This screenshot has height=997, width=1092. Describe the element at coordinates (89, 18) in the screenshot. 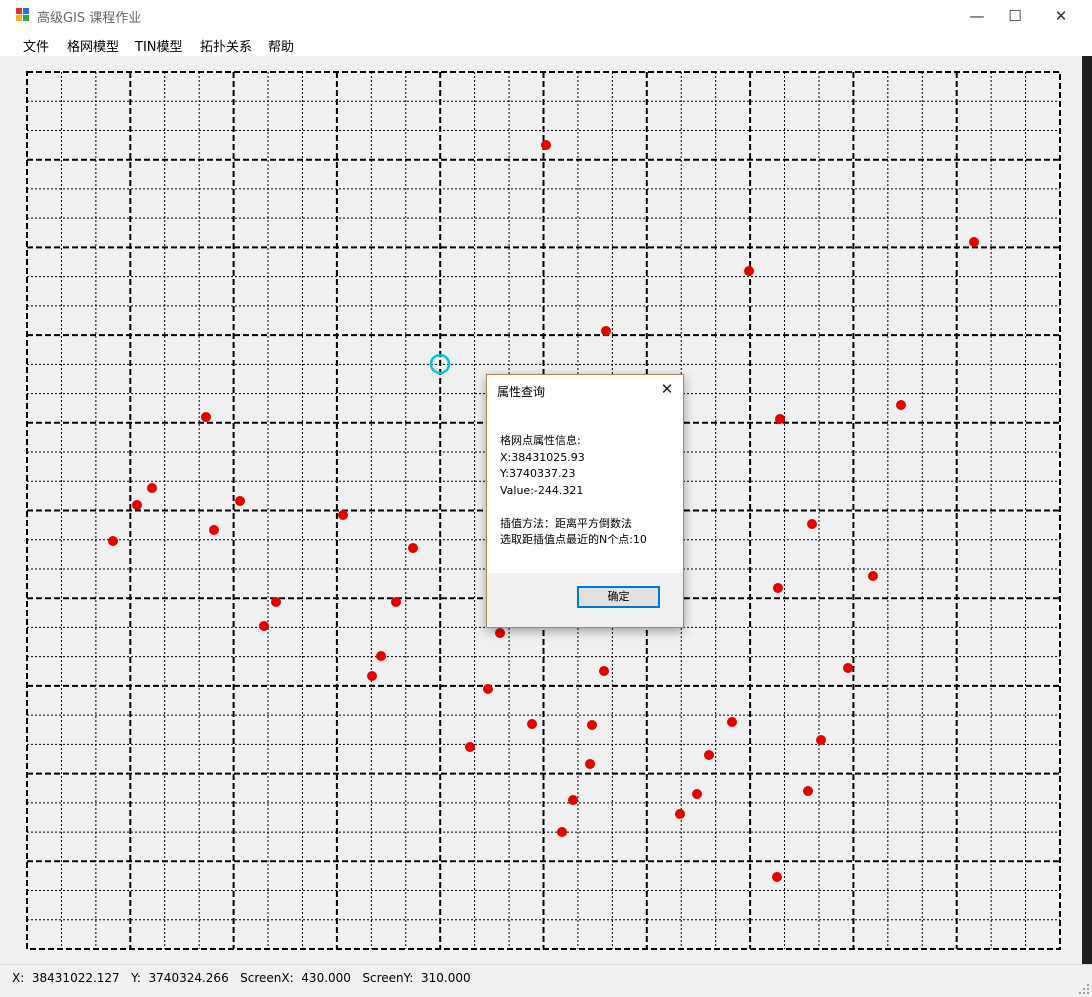

I see `window-title: 高级GIS 课程作业` at that location.